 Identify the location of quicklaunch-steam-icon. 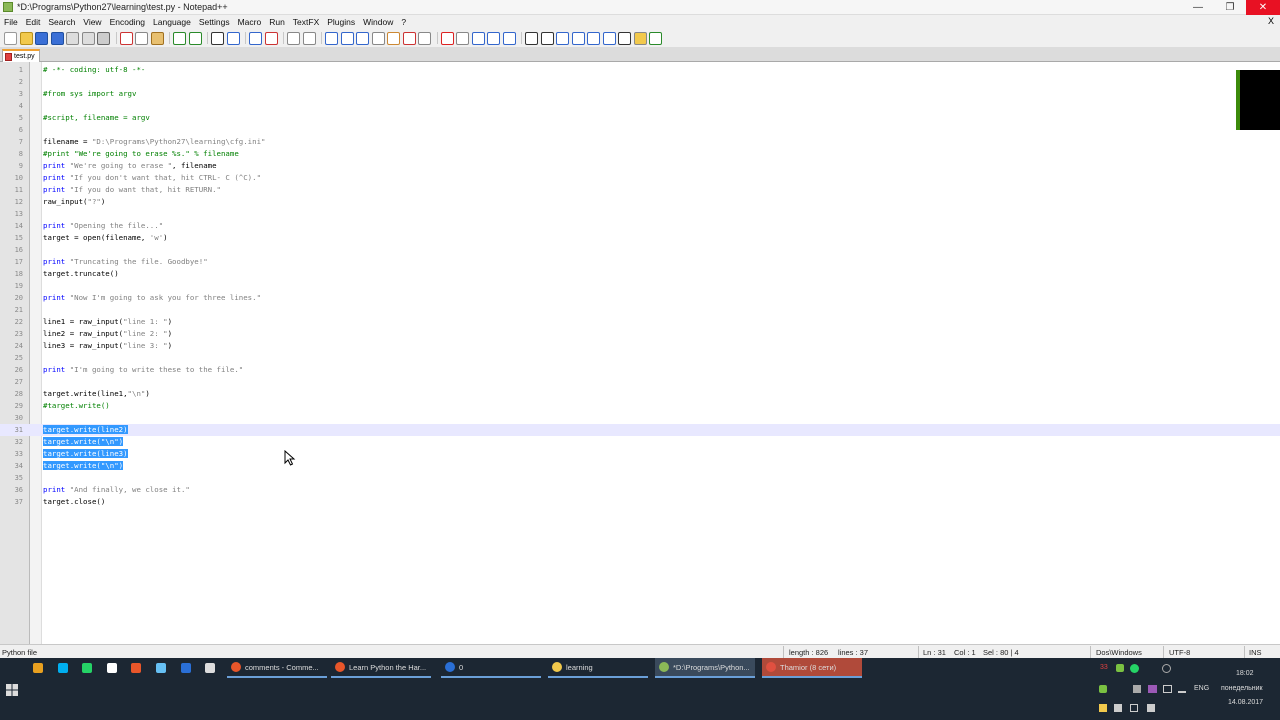
(161, 668).